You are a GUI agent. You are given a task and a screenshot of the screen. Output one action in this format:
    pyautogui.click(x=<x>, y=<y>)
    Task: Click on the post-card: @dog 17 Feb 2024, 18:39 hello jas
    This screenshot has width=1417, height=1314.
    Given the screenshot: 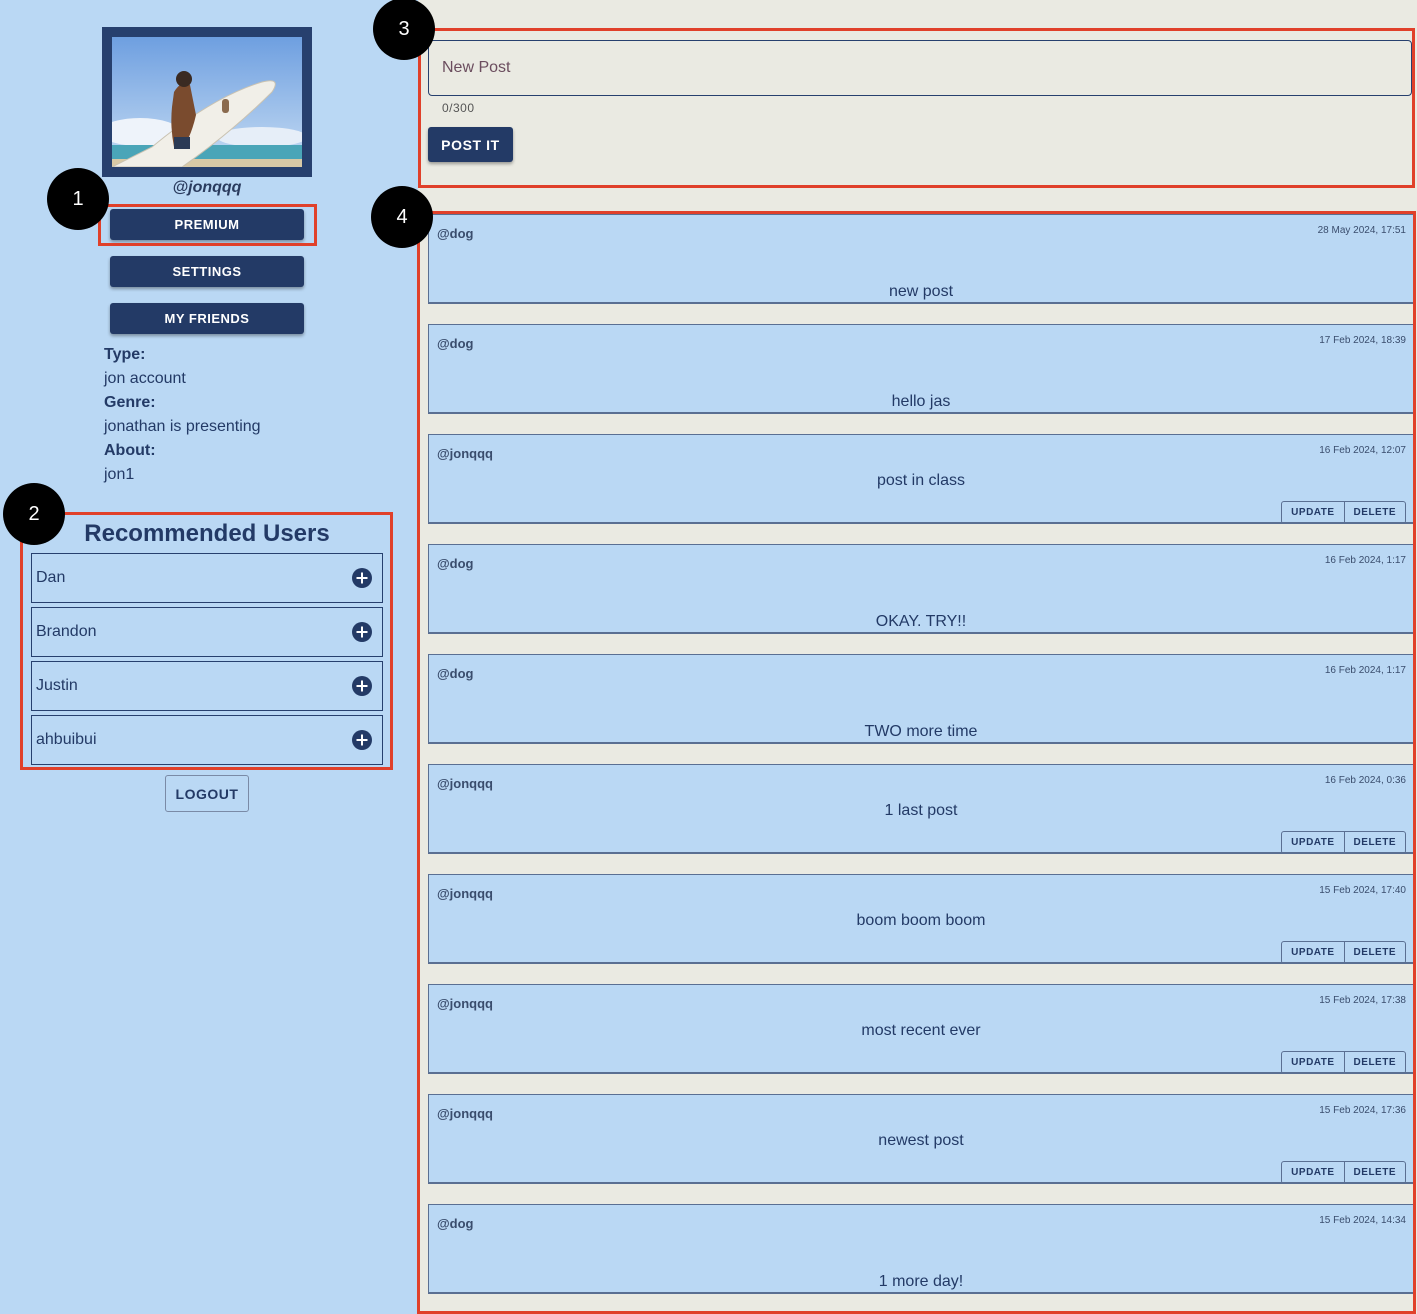 What is the action you would take?
    pyautogui.click(x=921, y=369)
    